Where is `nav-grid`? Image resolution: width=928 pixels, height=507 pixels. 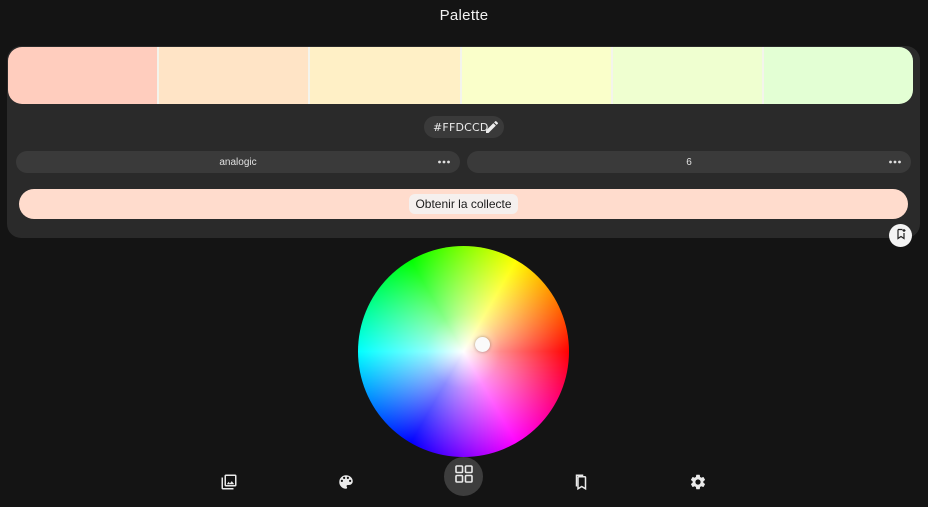
nav-grid is located at coordinates (463, 476).